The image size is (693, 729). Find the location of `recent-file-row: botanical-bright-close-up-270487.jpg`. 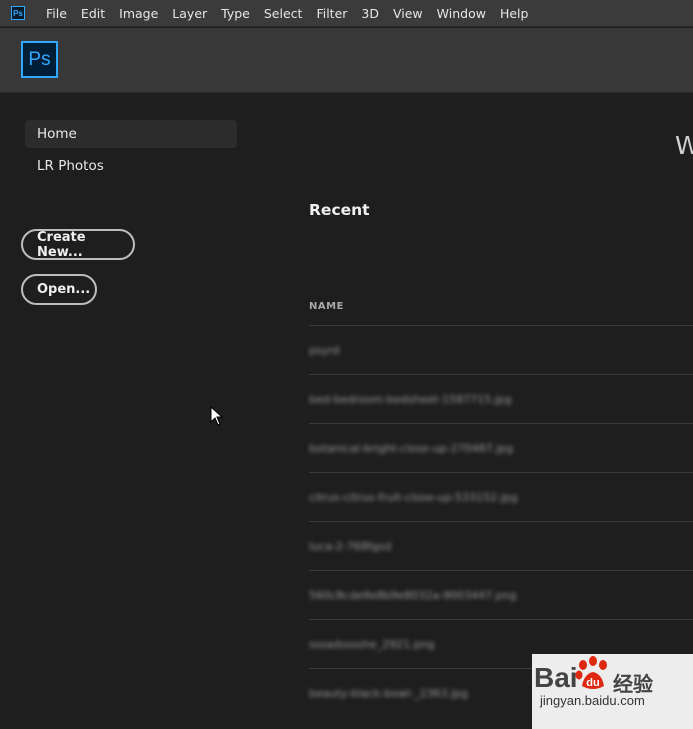

recent-file-row: botanical-bright-close-up-270487.jpg is located at coordinates (501, 447).